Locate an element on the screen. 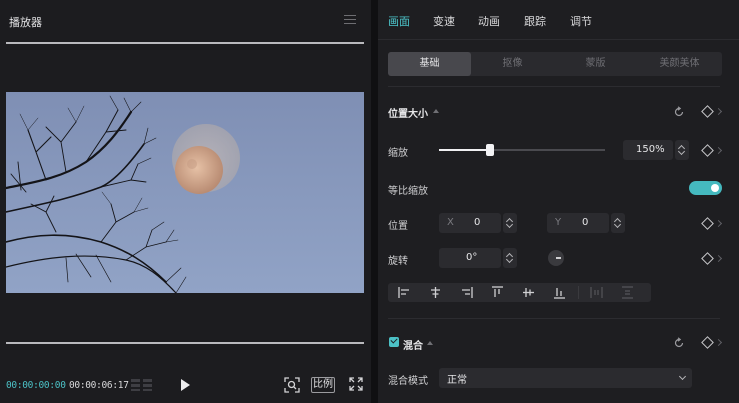 The height and width of the screenshot is (403, 739). align-toolbar is located at coordinates (519, 292).